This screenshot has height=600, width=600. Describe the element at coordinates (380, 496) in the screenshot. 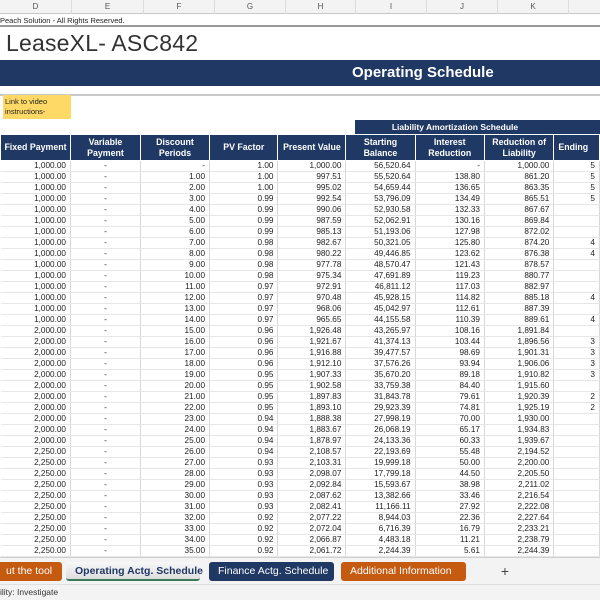

I see `cell-starting-balance: 13,382.66` at that location.